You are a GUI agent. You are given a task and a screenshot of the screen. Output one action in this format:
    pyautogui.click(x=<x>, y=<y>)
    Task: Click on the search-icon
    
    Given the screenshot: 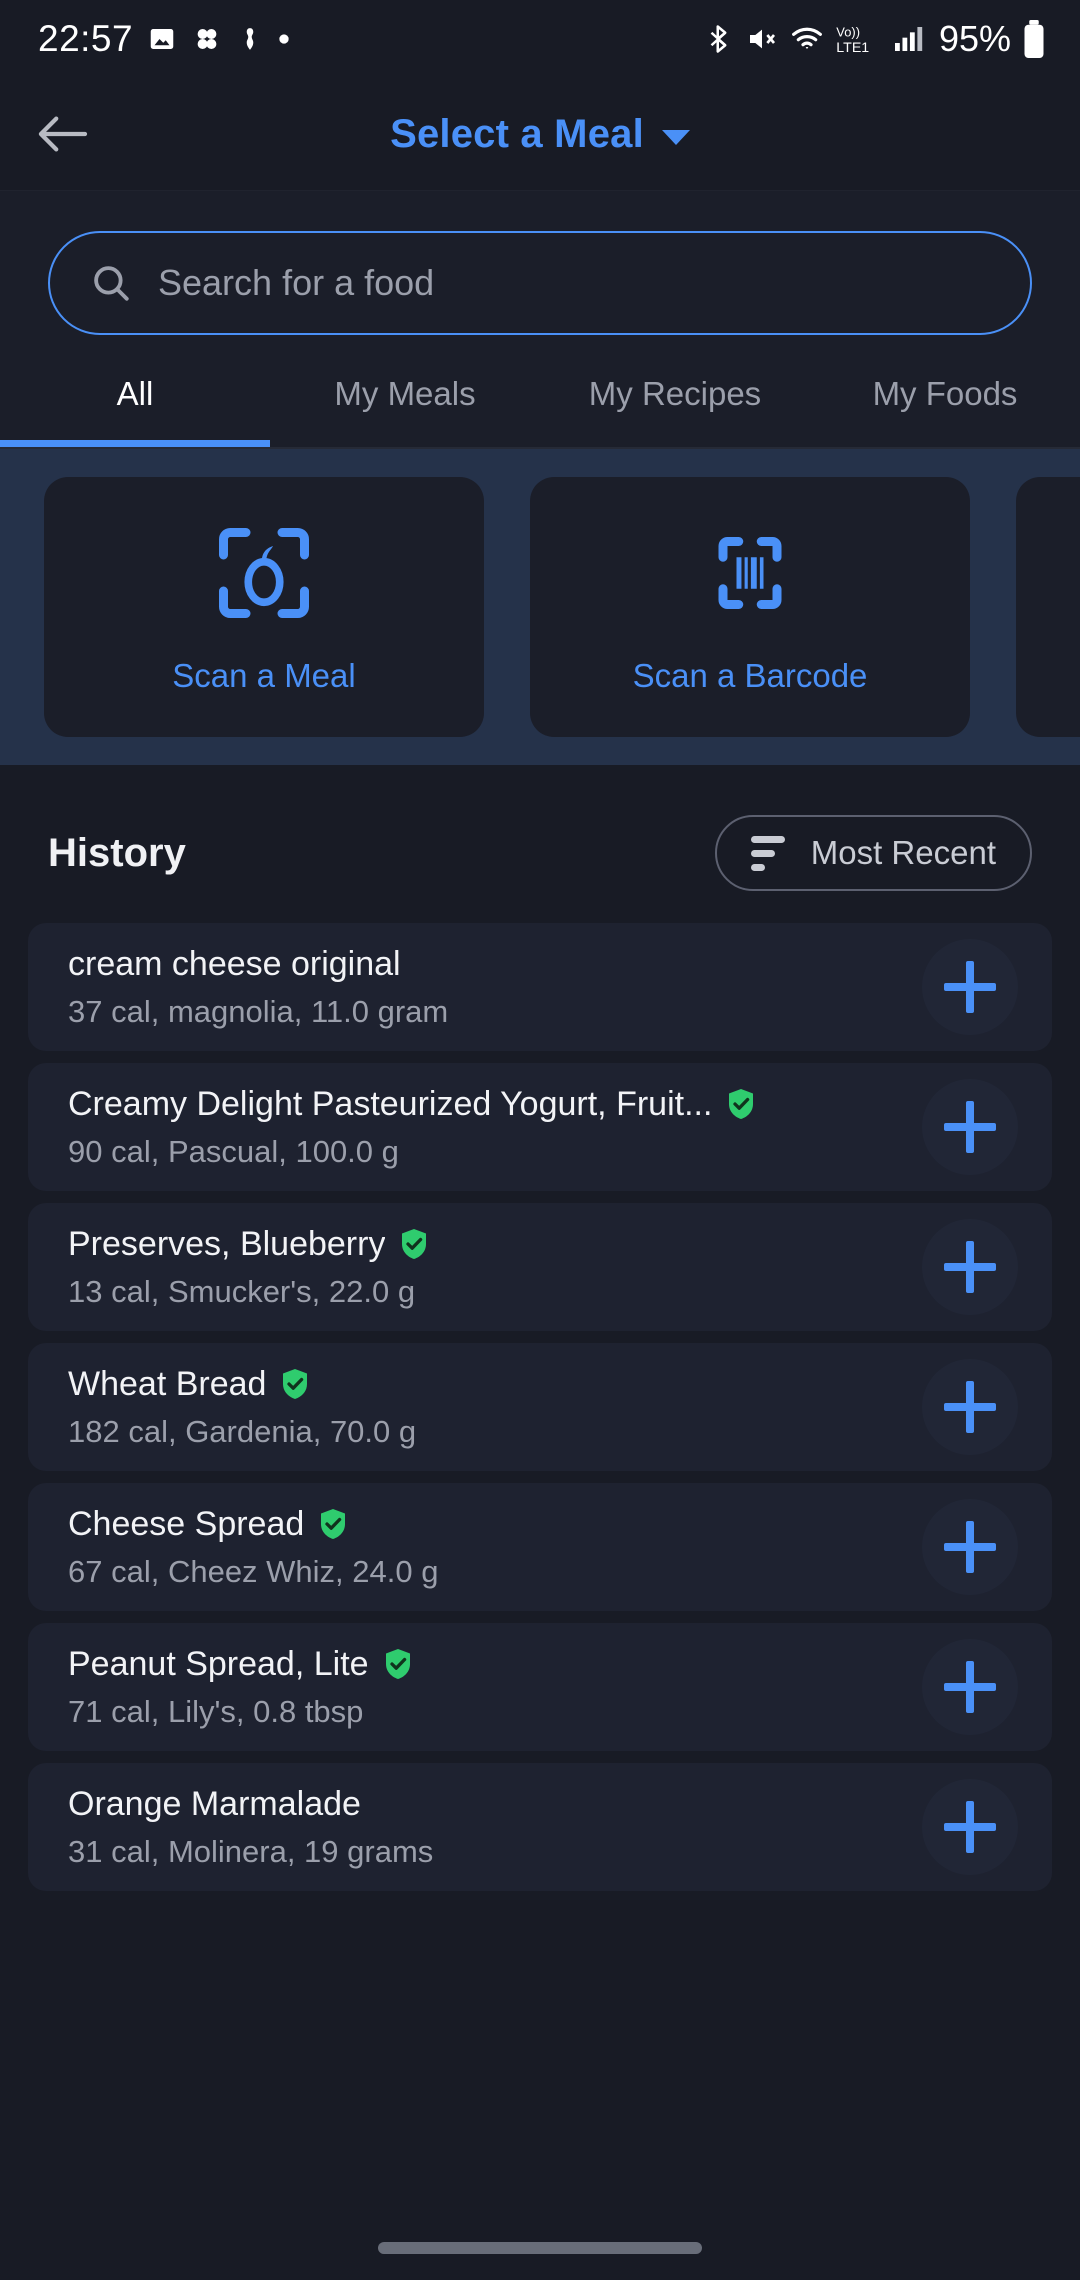 What is the action you would take?
    pyautogui.click(x=111, y=283)
    